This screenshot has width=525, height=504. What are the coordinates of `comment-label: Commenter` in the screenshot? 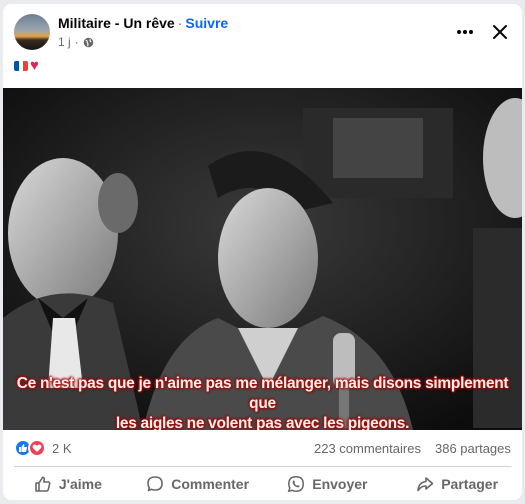 It's located at (210, 483).